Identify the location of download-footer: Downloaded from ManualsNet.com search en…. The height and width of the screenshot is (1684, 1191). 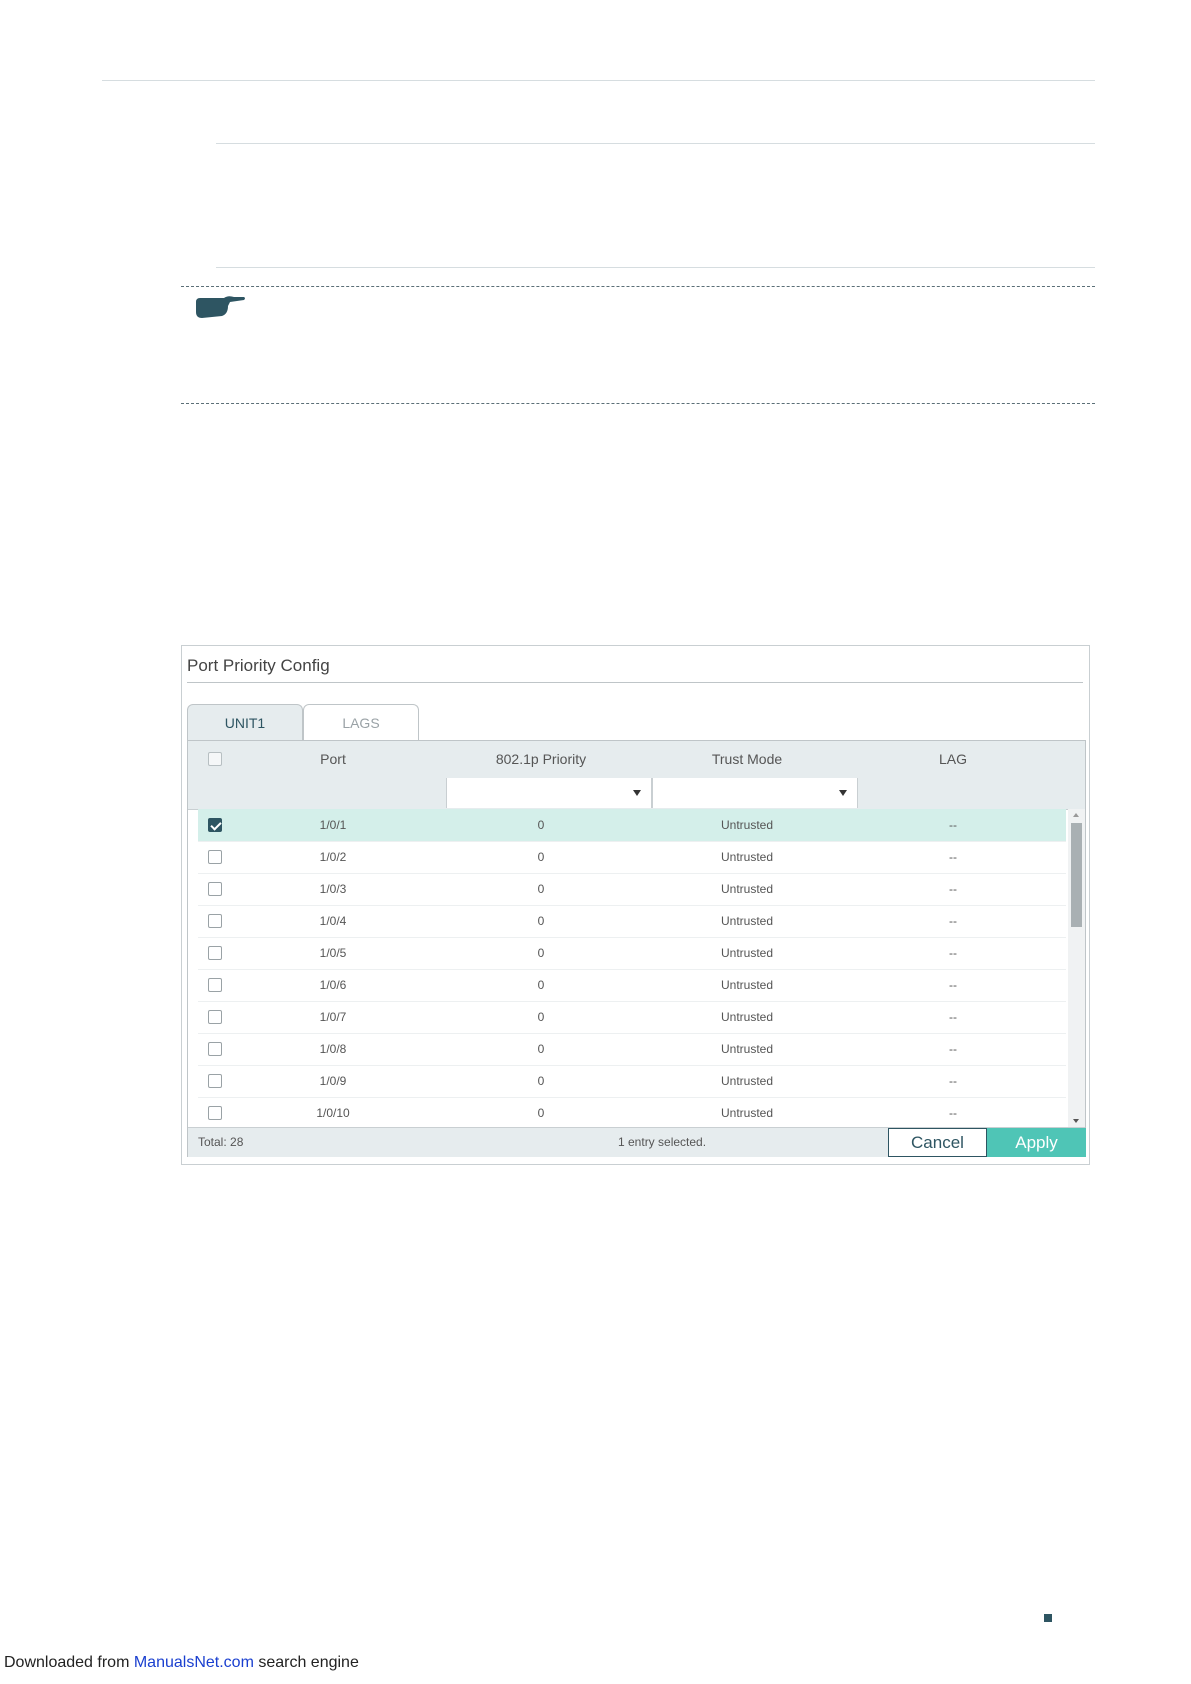
(181, 1663).